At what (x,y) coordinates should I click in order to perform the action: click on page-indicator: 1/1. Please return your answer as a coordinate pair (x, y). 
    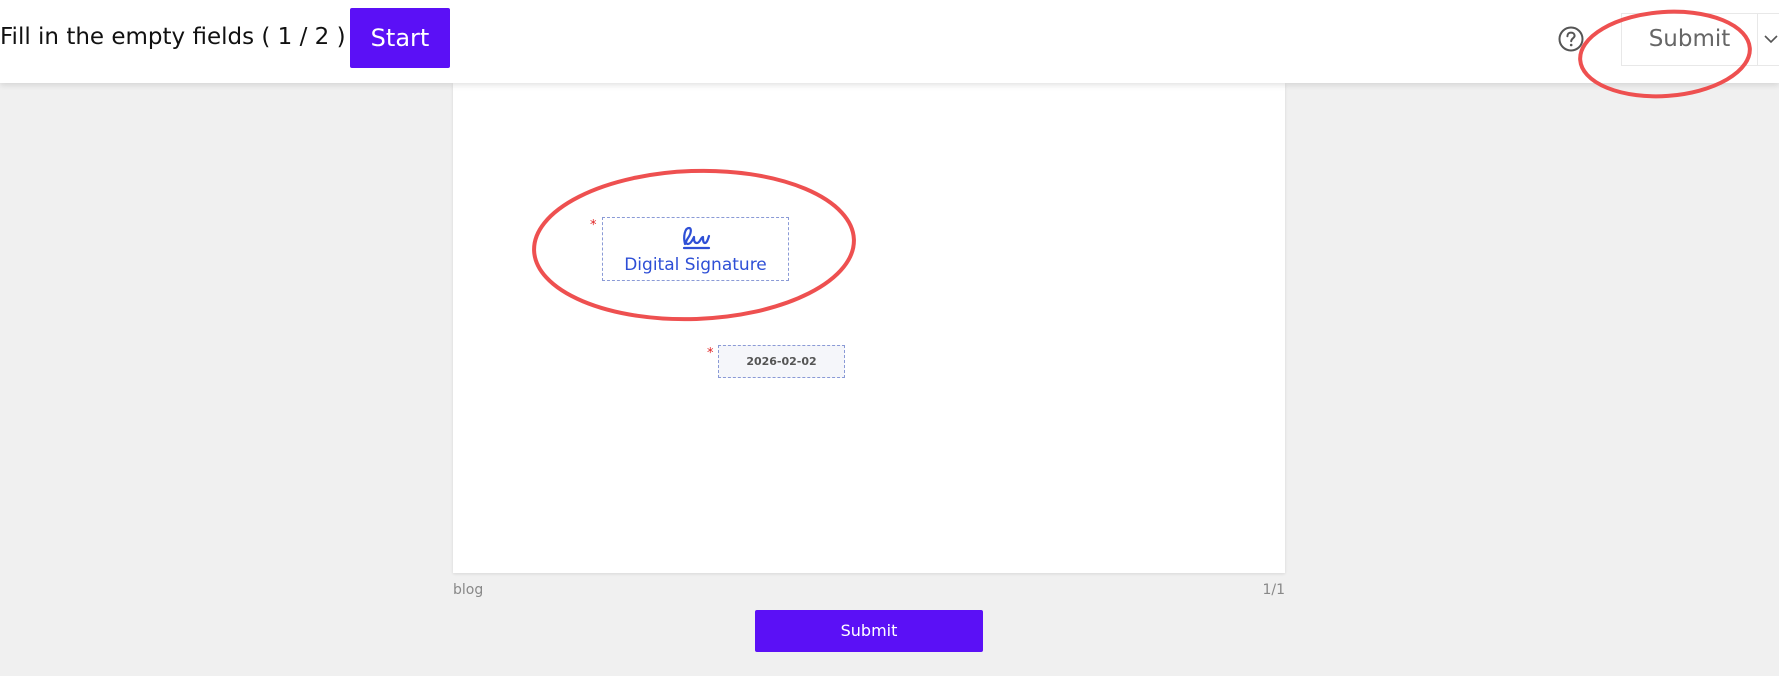
    Looking at the image, I should click on (1273, 590).